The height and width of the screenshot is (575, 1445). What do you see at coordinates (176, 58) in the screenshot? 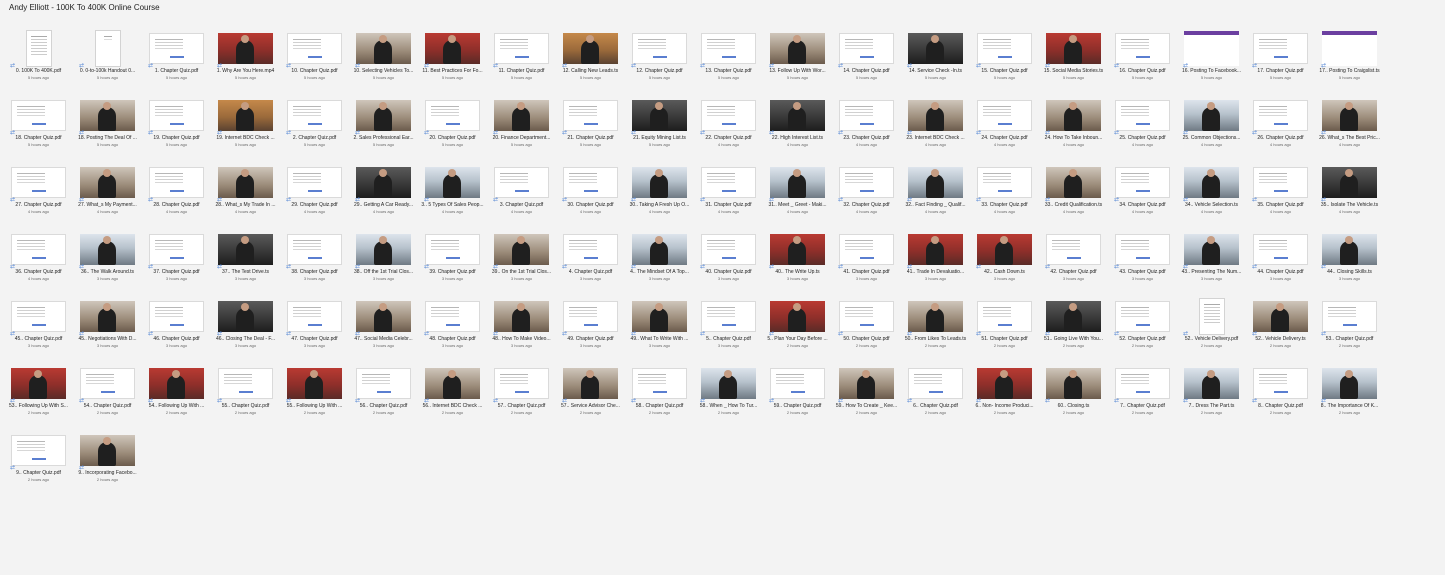
I see `file-item: ⇄ 1. Chapter Quiz.pdf 5 hours ago` at bounding box center [176, 58].